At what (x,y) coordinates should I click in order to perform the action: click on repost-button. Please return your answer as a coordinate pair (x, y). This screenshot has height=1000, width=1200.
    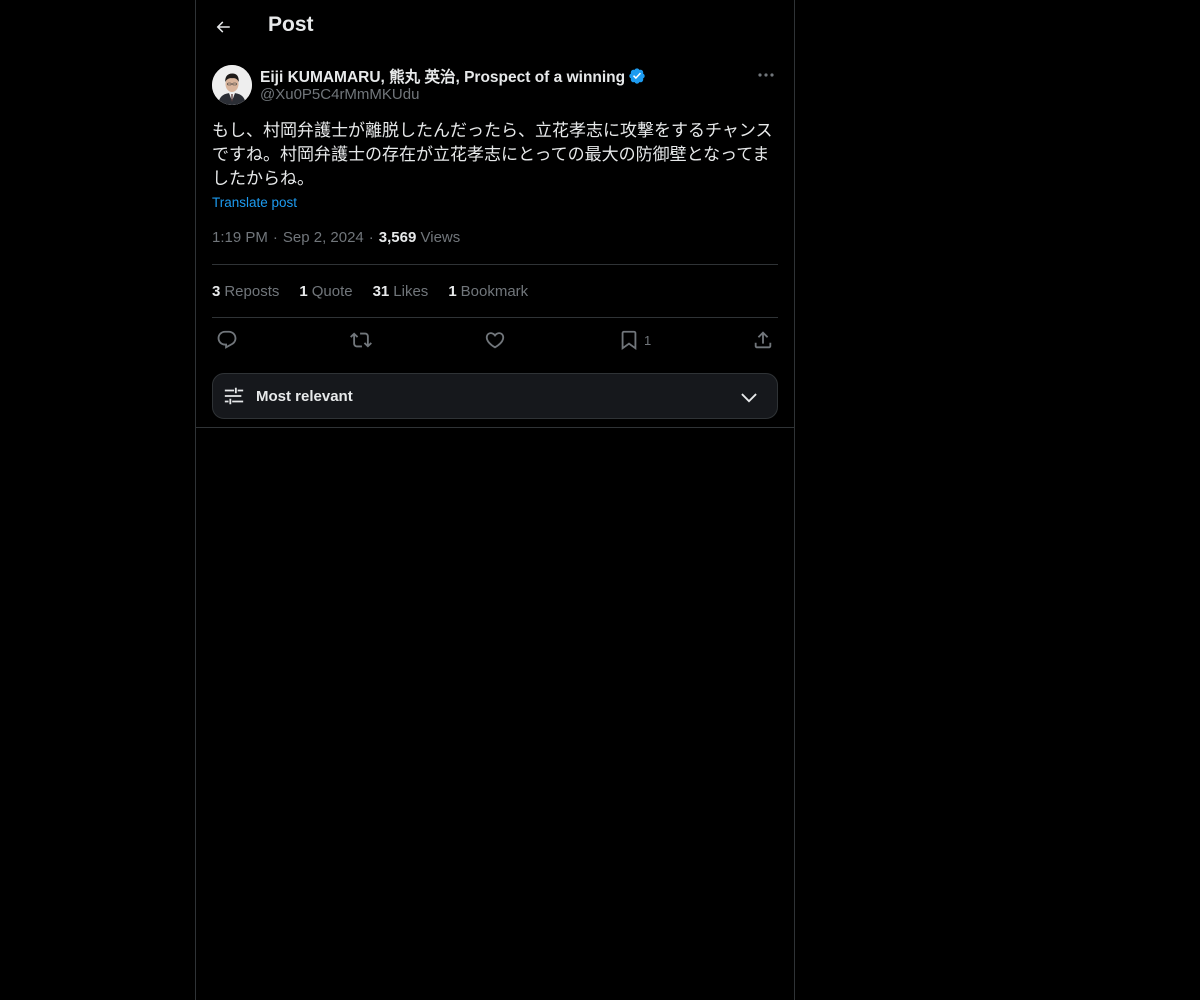
    Looking at the image, I should click on (361, 340).